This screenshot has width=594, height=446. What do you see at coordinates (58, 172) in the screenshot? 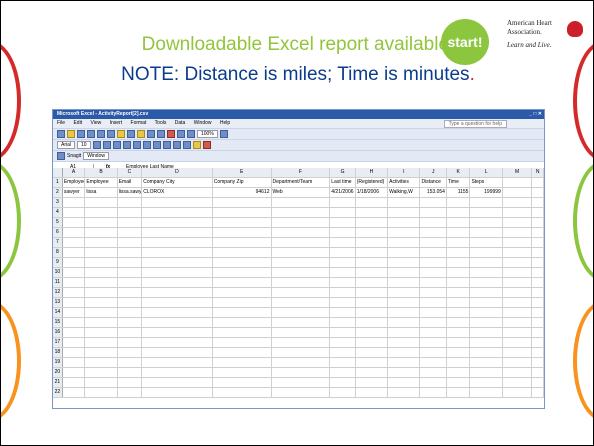
I see `row-header` at bounding box center [58, 172].